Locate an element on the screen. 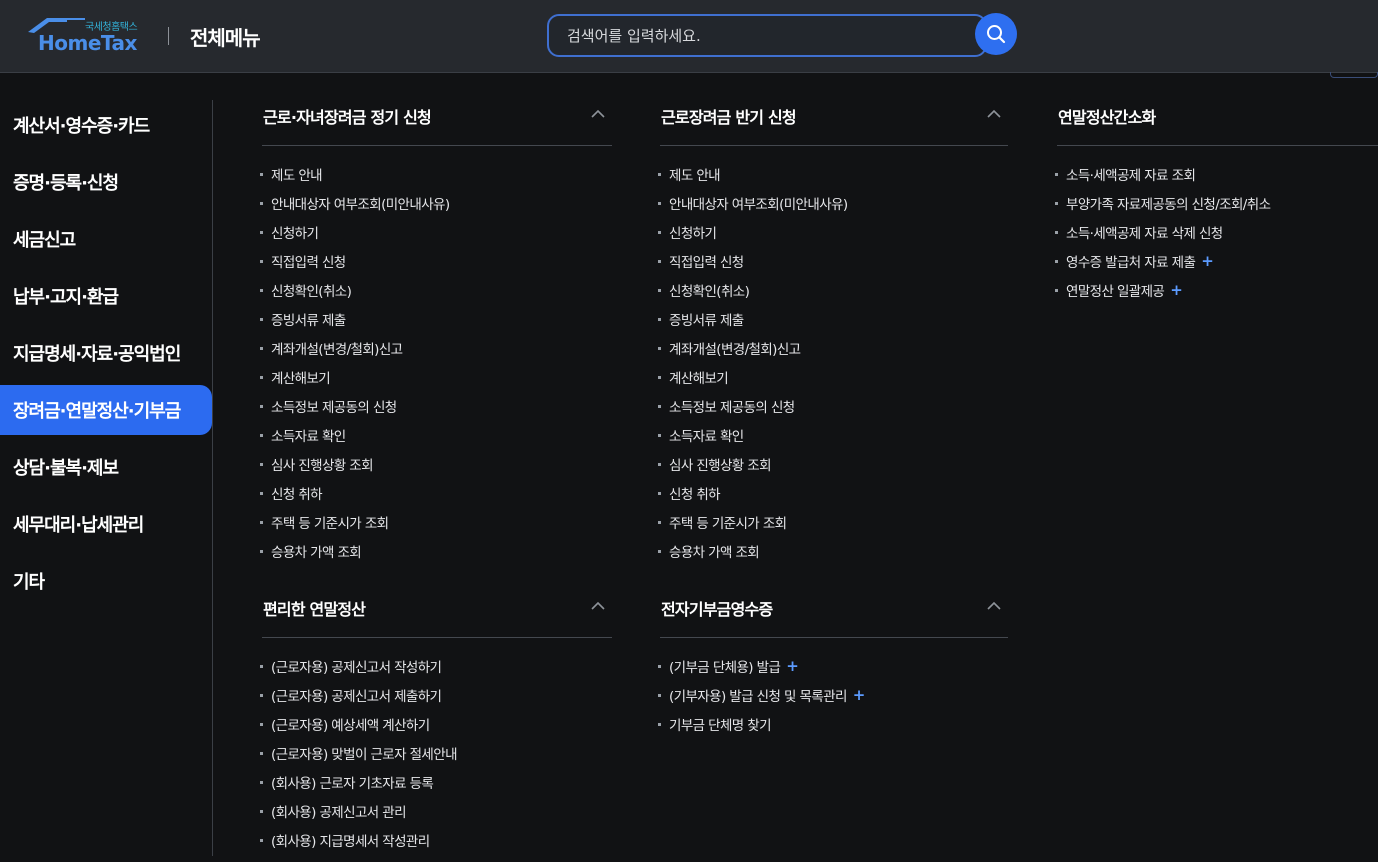  list-item: 영수증 발급처 자료 제출 + is located at coordinates (1134, 261).